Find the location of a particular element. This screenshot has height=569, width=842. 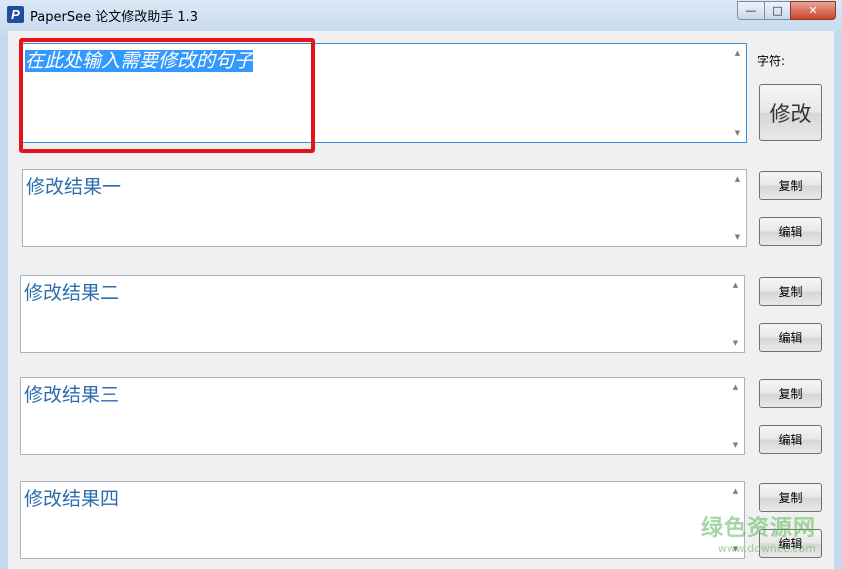

modify-button: 修改 is located at coordinates (790, 112).